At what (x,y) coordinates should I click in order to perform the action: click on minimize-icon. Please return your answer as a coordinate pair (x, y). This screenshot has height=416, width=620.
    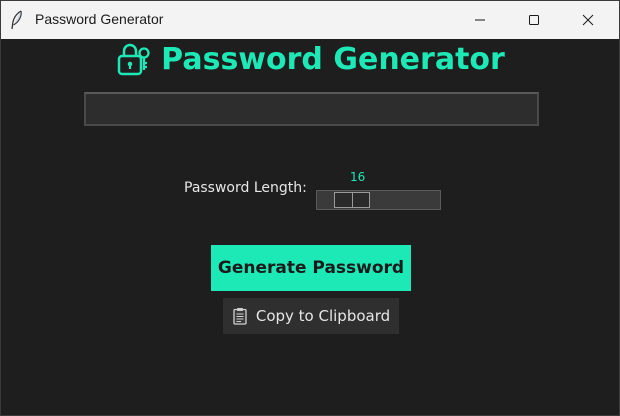
    Looking at the image, I should click on (480, 20).